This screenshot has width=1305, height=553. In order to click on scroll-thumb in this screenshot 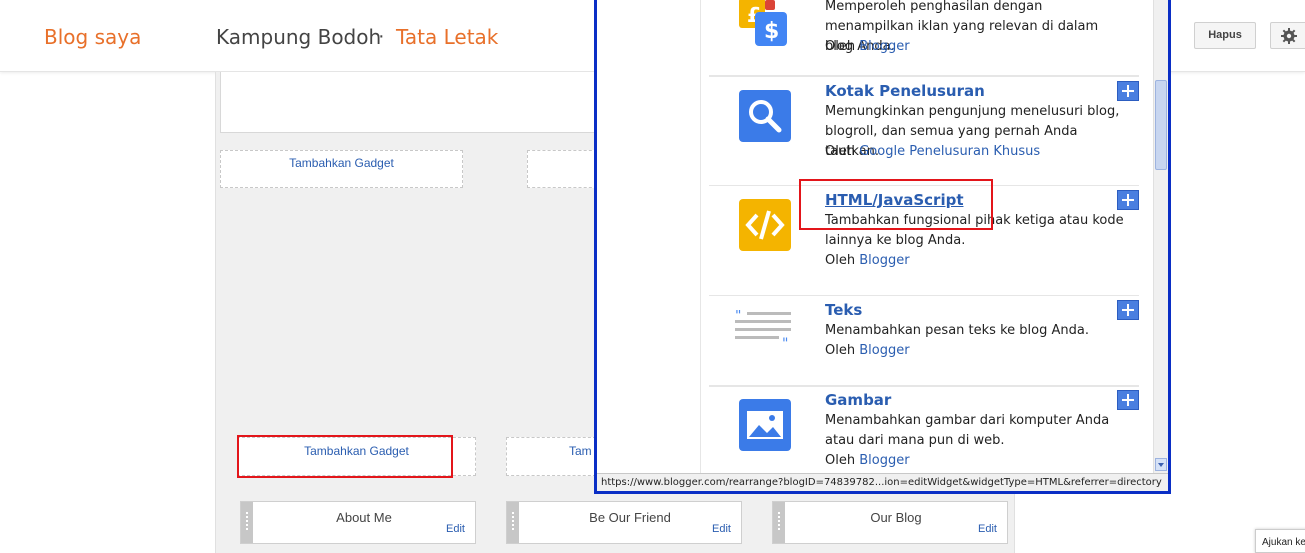, I will do `click(1161, 125)`.